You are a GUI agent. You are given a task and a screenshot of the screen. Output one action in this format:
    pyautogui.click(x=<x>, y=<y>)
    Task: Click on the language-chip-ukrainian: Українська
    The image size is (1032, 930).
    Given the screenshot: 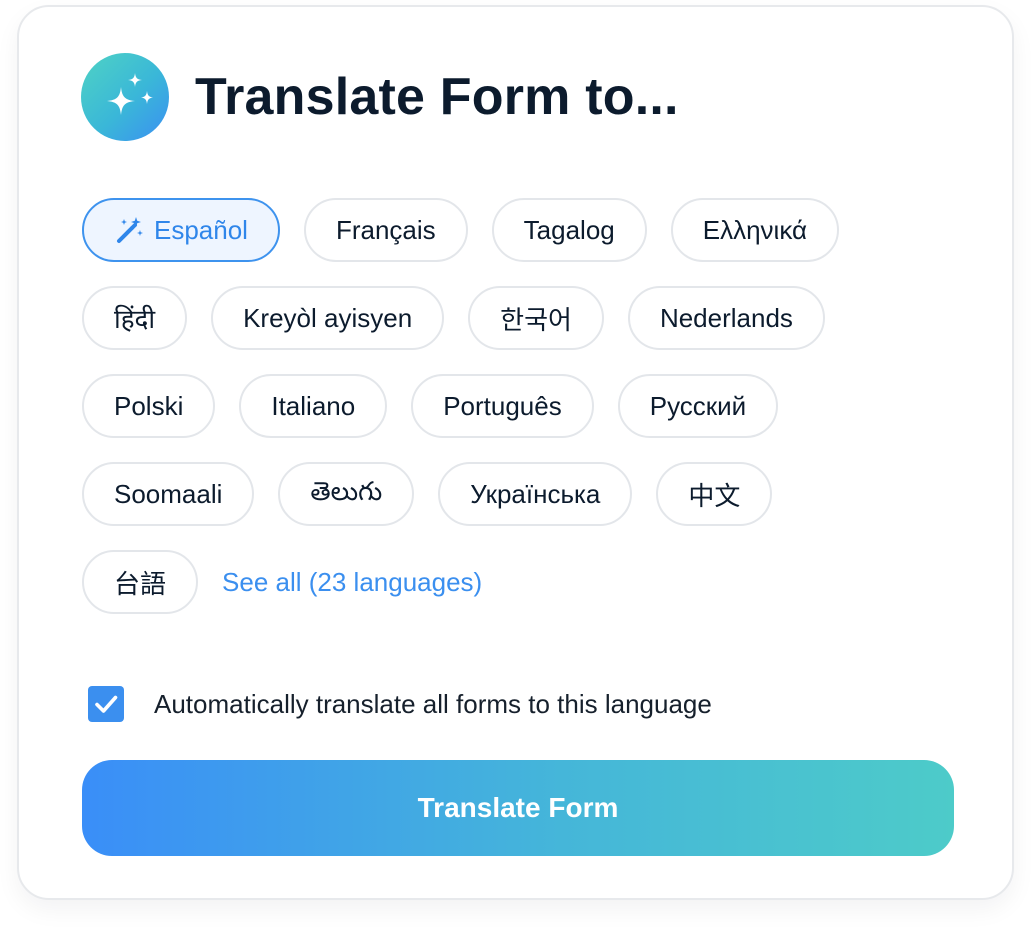 What is the action you would take?
    pyautogui.click(x=535, y=494)
    